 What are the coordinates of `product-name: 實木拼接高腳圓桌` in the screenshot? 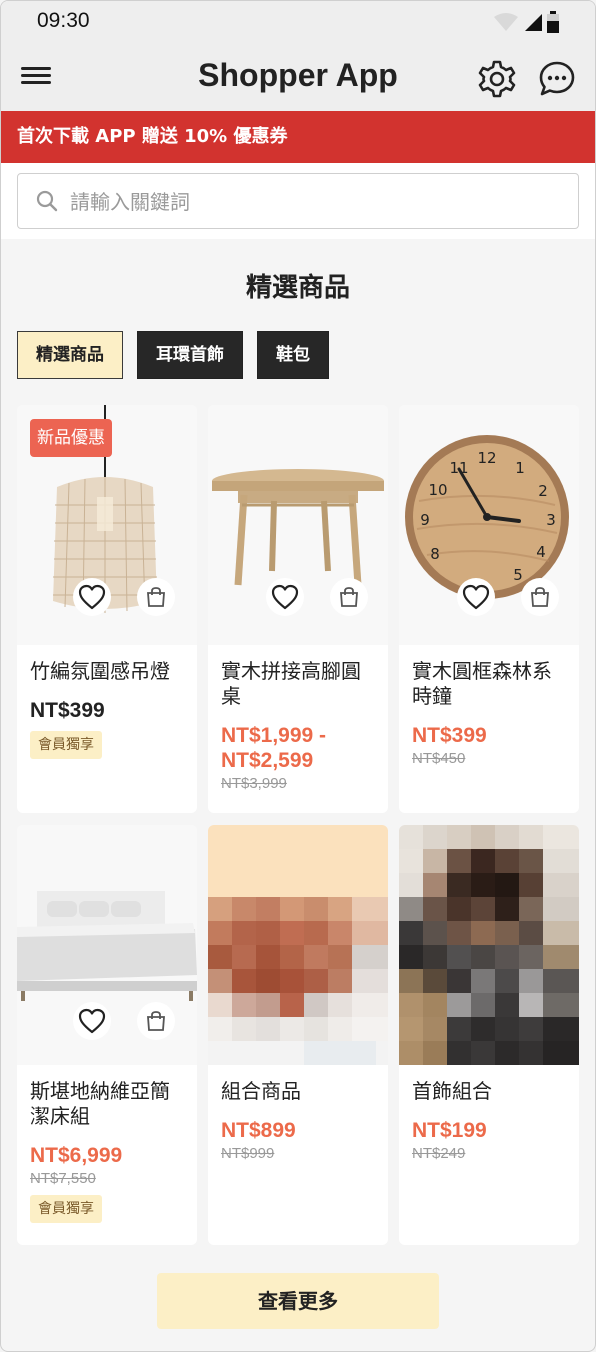 It's located at (298, 684).